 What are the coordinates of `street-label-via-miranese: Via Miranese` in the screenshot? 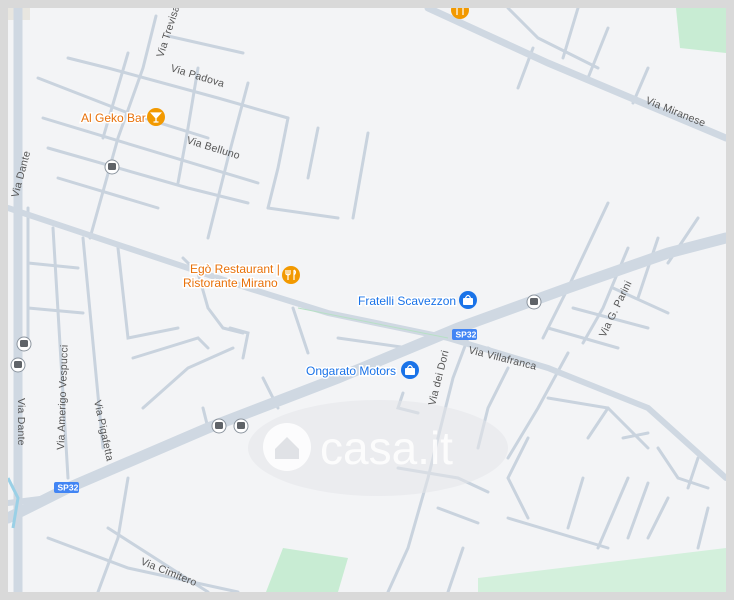 It's located at (675, 112).